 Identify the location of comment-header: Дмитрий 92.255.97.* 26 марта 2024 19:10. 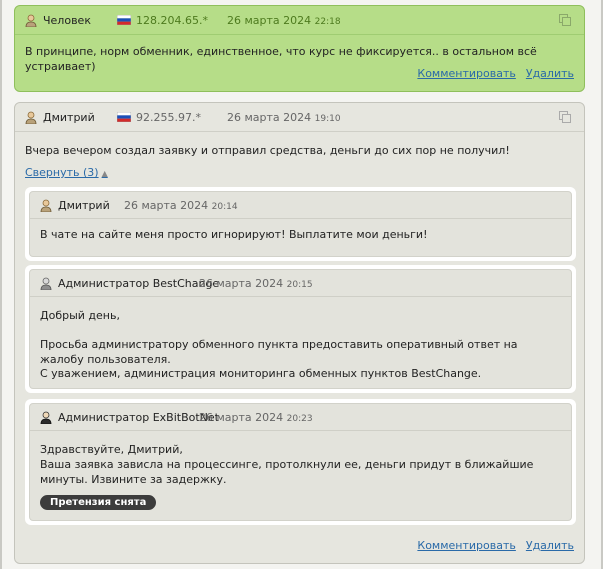
(299, 117).